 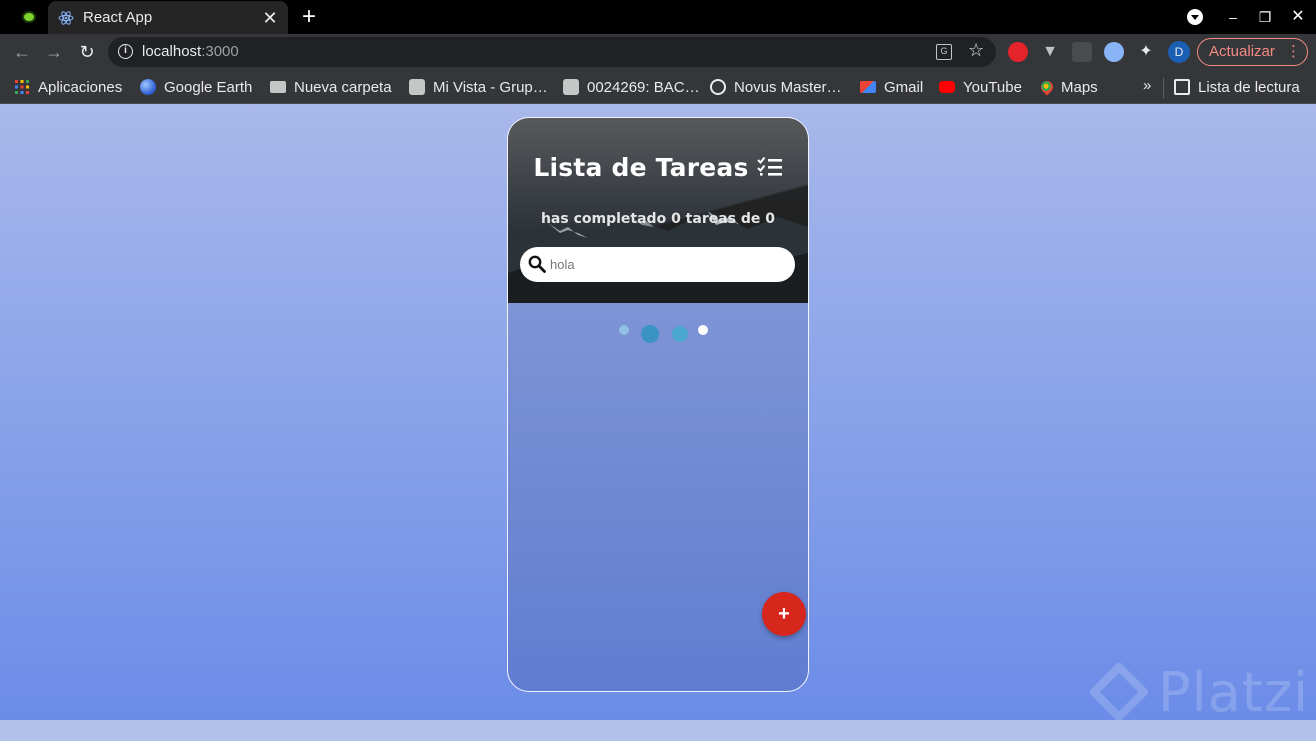 I want to click on search-box, so click(x=657, y=264).